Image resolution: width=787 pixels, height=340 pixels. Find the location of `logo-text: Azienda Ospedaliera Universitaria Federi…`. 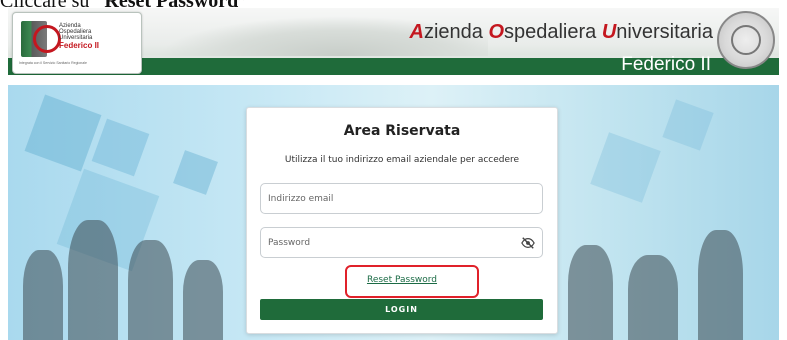

logo-text: Azienda Ospedaliera Universitaria Federi… is located at coordinates (79, 36).